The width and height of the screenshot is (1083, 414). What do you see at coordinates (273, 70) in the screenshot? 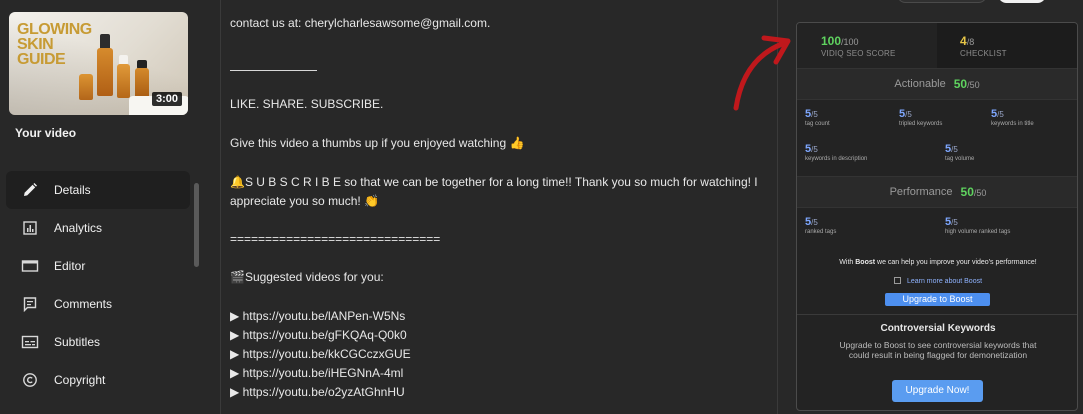
I see `description-rule` at bounding box center [273, 70].